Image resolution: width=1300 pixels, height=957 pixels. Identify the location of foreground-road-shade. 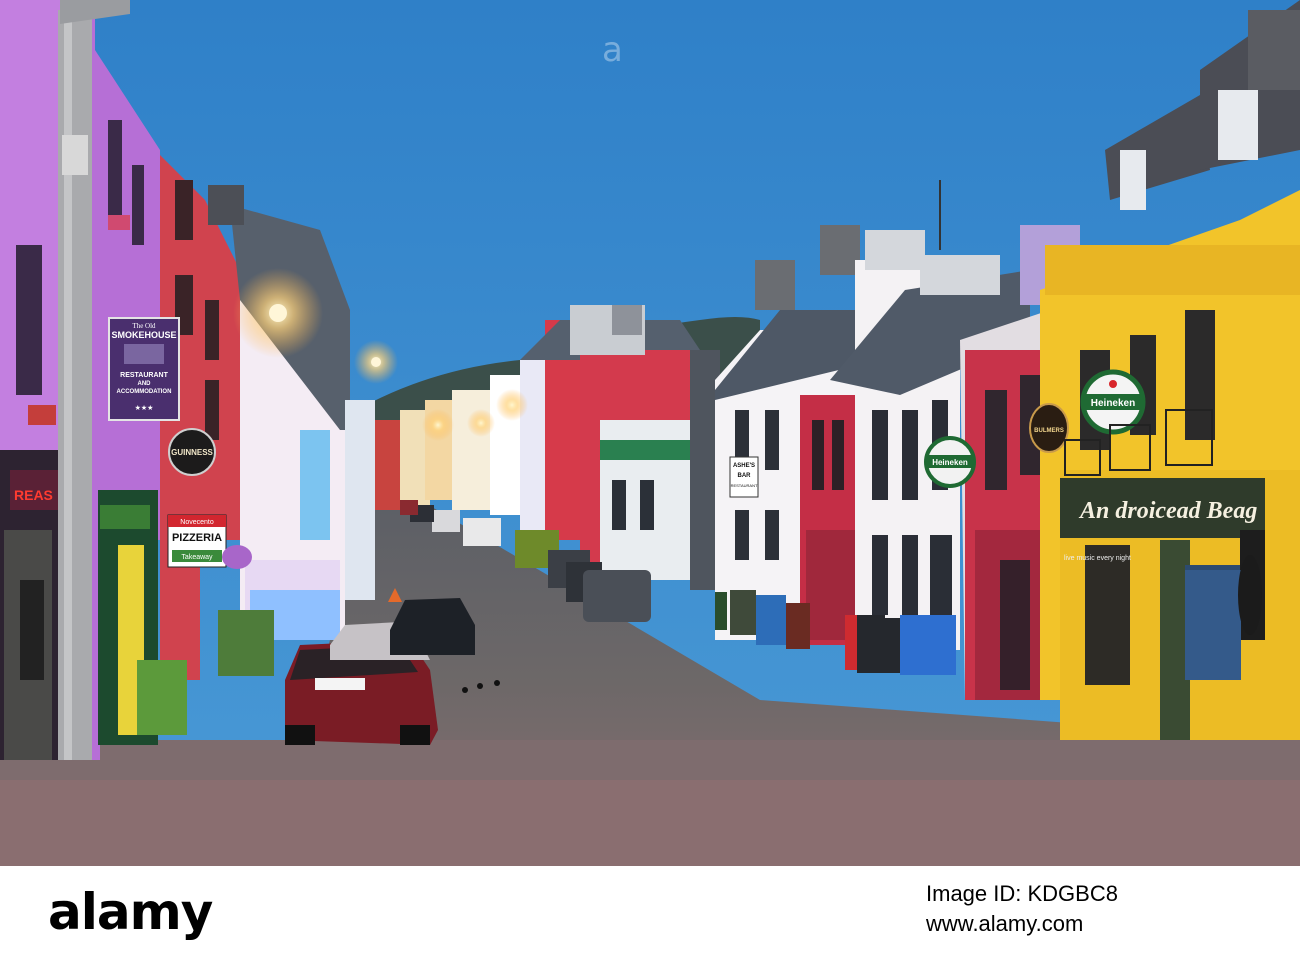
(650, 760).